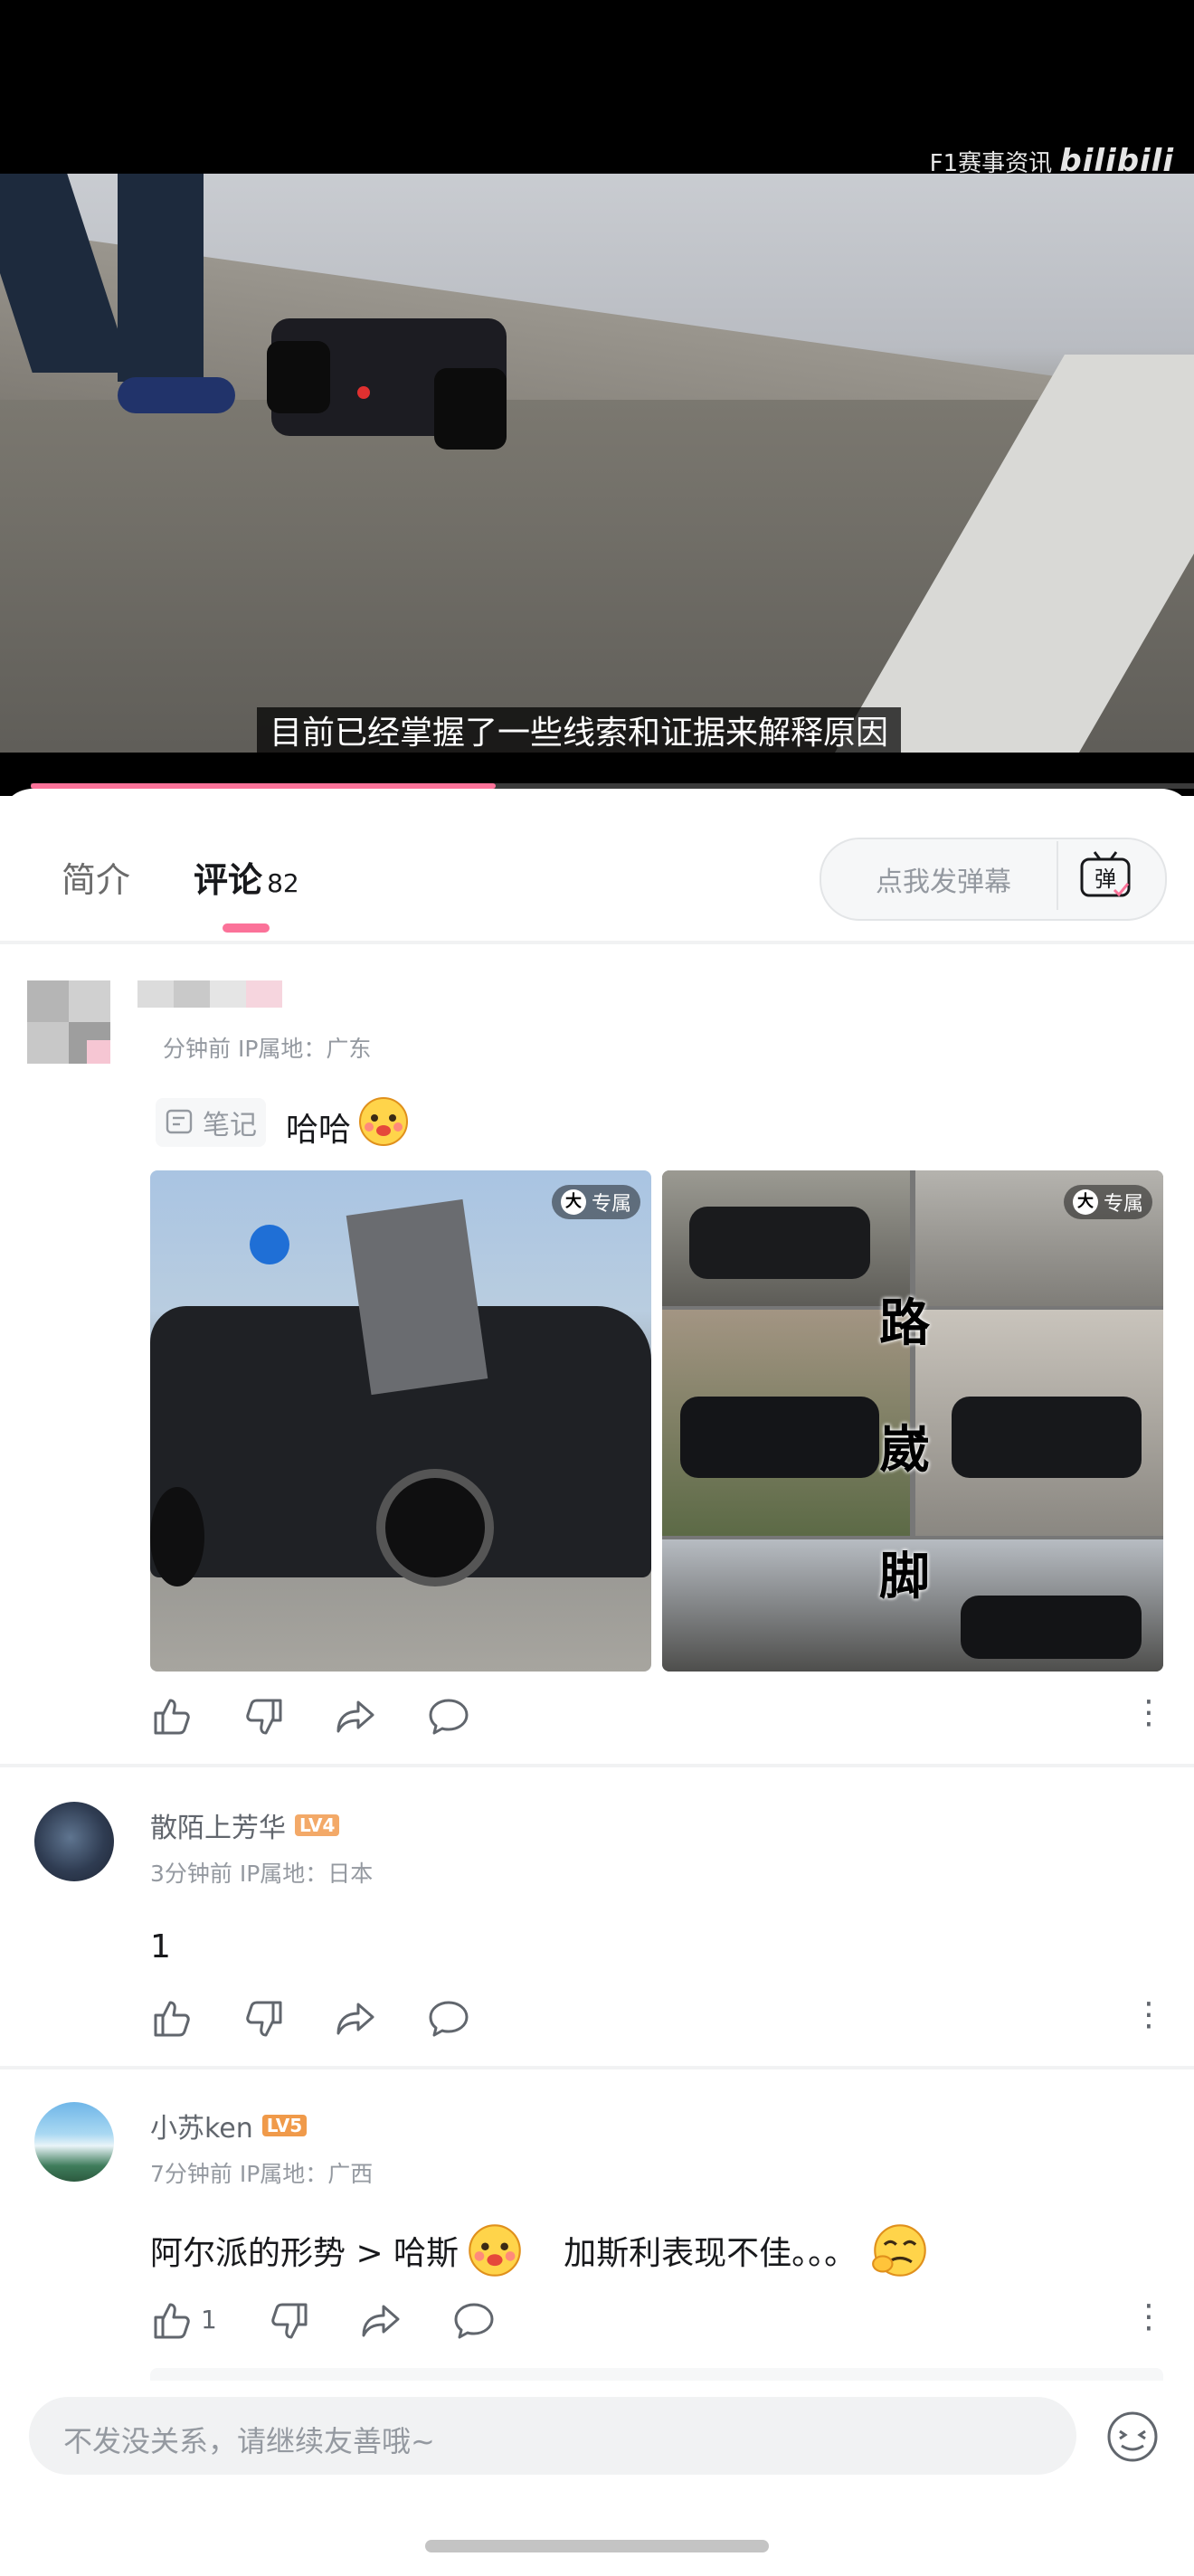 This screenshot has height=2576, width=1194. I want to click on danmaku-divider, so click(1057, 875).